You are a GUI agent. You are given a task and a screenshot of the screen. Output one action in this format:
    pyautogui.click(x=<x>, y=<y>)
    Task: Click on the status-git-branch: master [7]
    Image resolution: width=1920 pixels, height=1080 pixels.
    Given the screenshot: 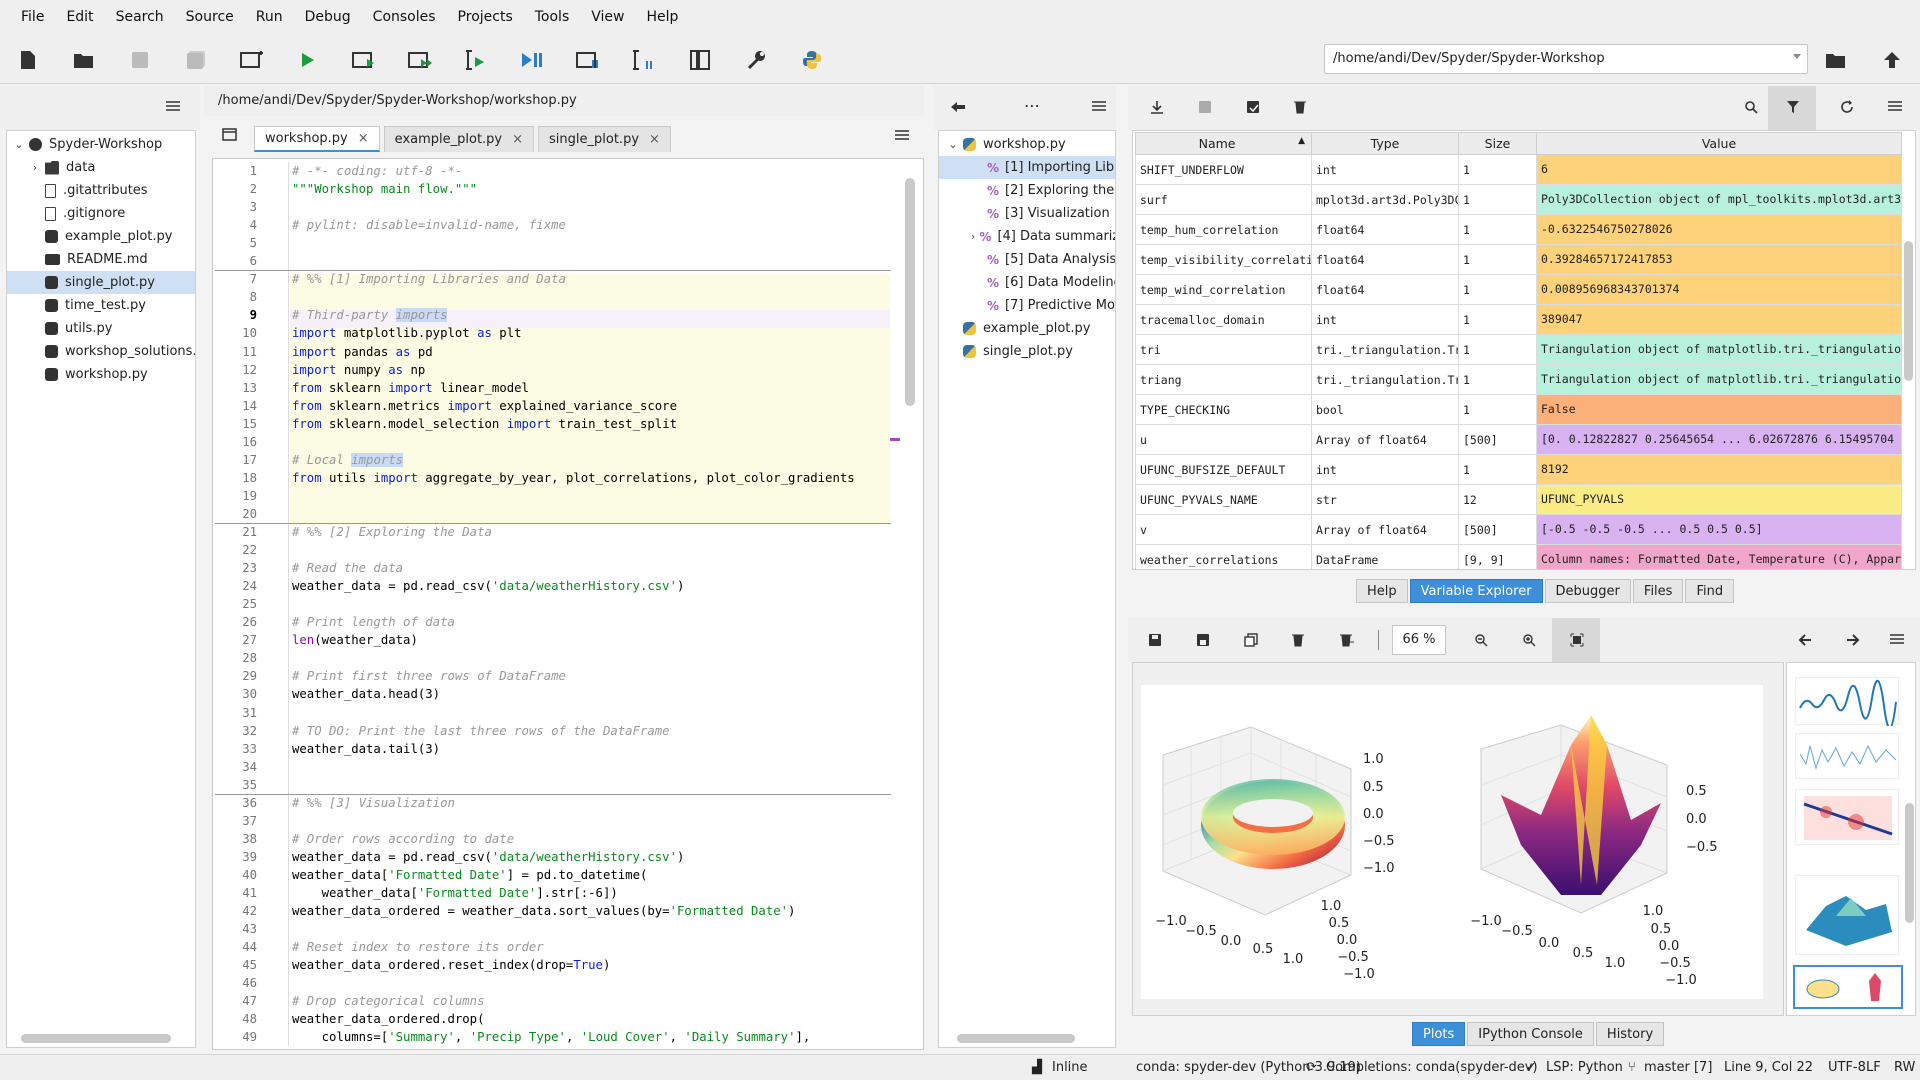 What is the action you would take?
    pyautogui.click(x=1678, y=1067)
    